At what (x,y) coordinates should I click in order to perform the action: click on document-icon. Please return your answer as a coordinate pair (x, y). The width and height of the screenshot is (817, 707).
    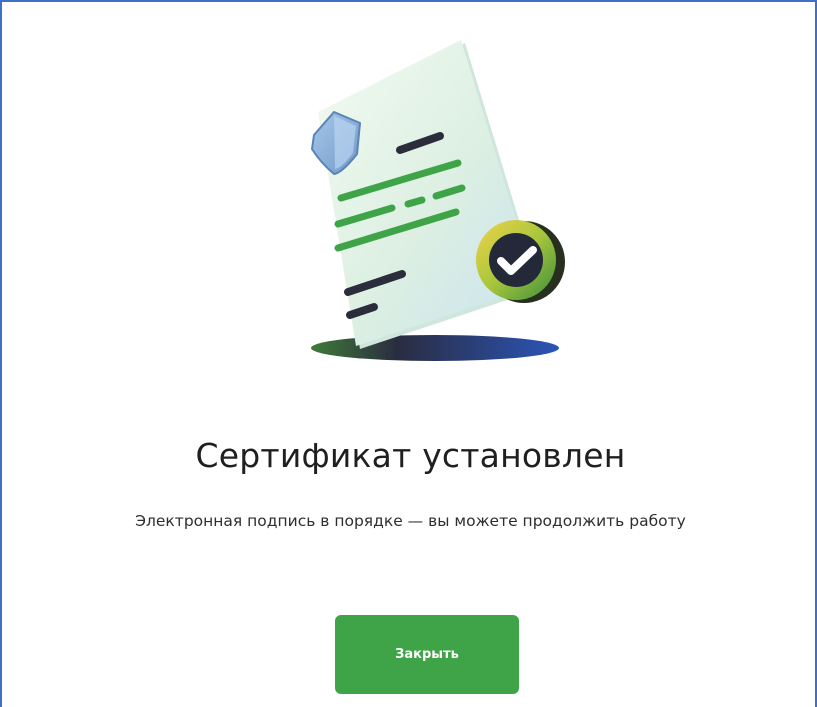
    Looking at the image, I should click on (429, 194).